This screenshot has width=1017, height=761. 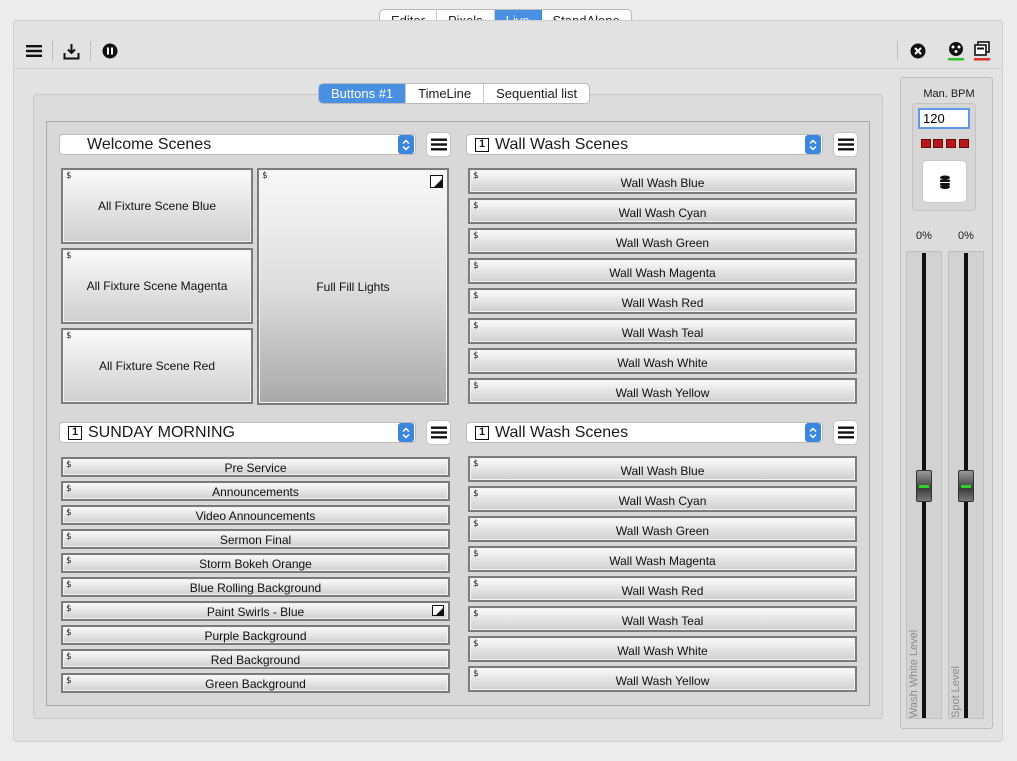 What do you see at coordinates (255, 491) in the screenshot?
I see `scene-button: $ Announcements` at bounding box center [255, 491].